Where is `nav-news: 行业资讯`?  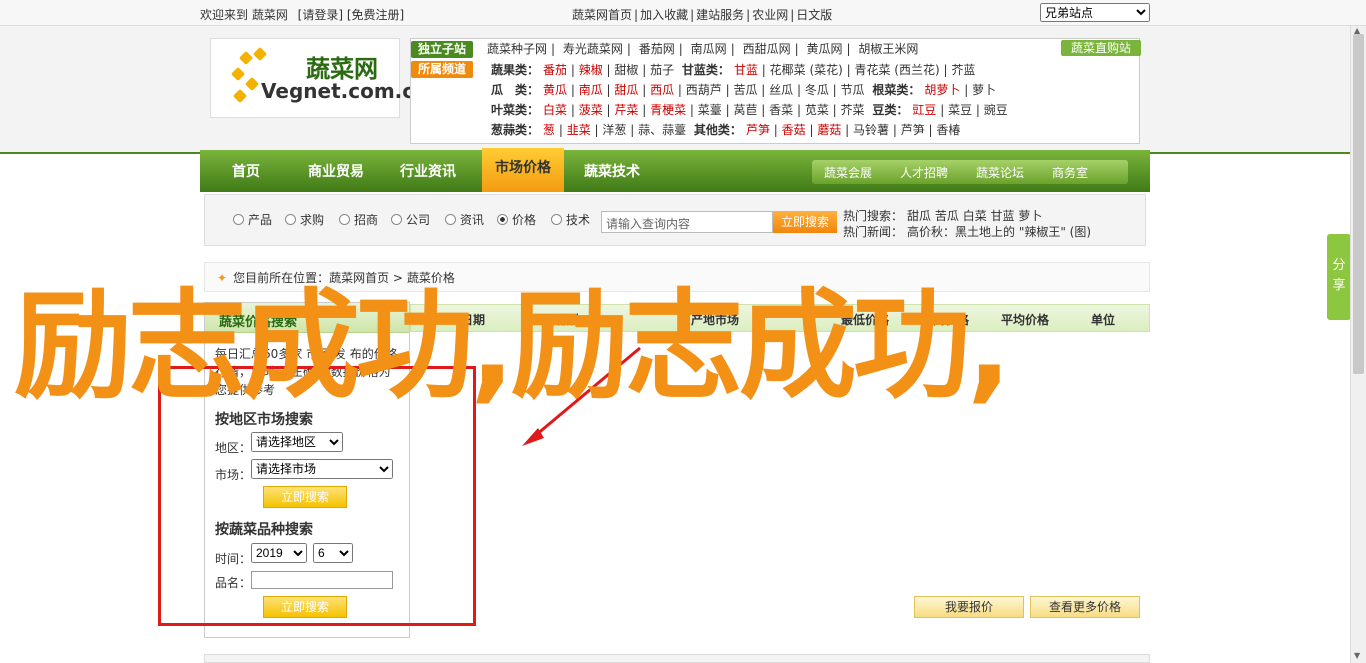 nav-news: 行业资讯 is located at coordinates (428, 171).